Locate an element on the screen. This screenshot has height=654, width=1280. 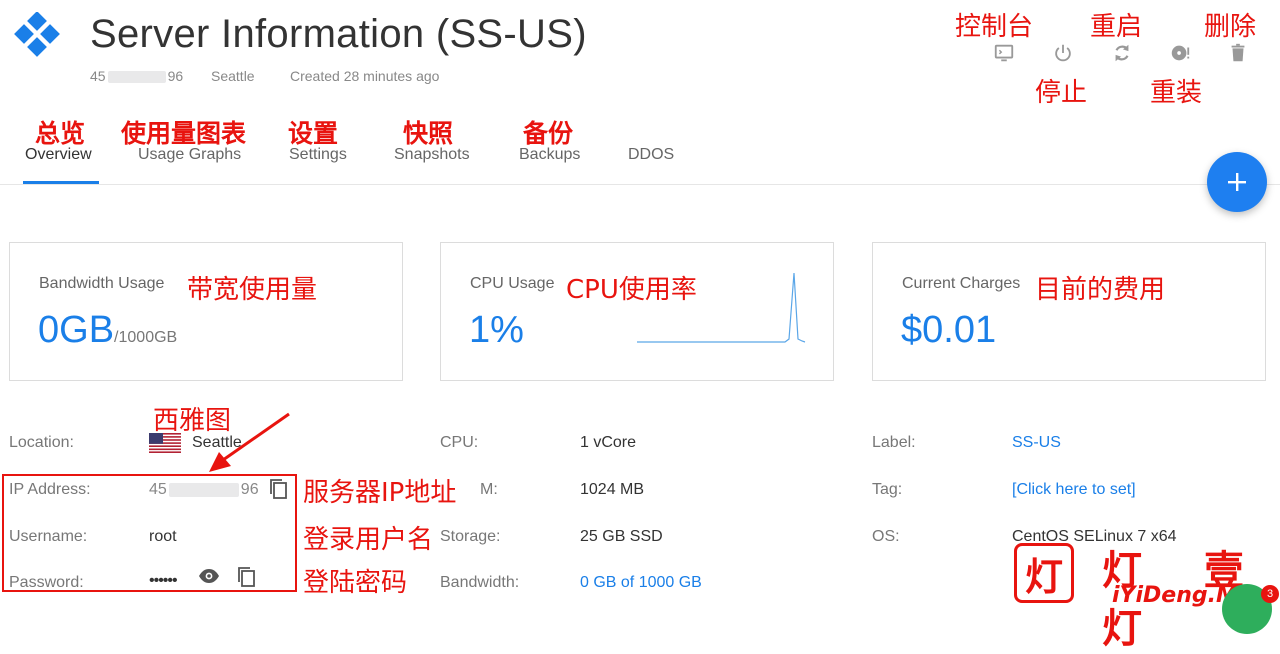
annotation-settings: 设置 is located at coordinates (313, 133).